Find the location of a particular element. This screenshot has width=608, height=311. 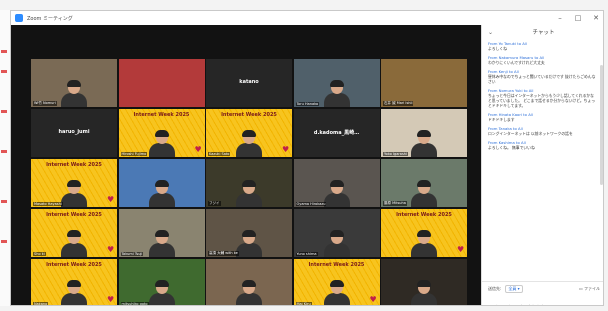

participant-name: Kazuki Sato is located at coordinates (219, 154).